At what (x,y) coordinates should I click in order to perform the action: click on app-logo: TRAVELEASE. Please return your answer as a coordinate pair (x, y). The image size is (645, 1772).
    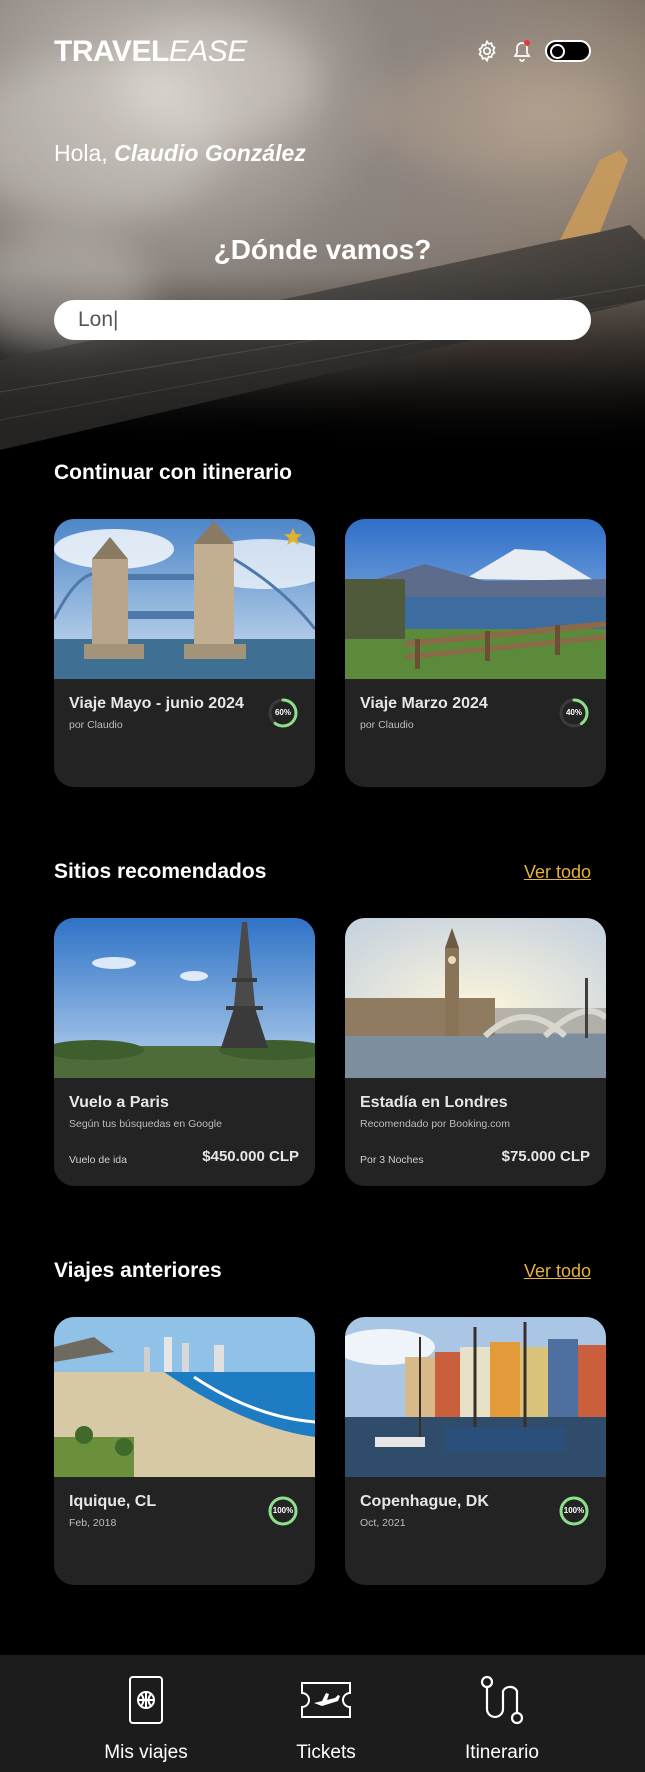
    Looking at the image, I should click on (150, 51).